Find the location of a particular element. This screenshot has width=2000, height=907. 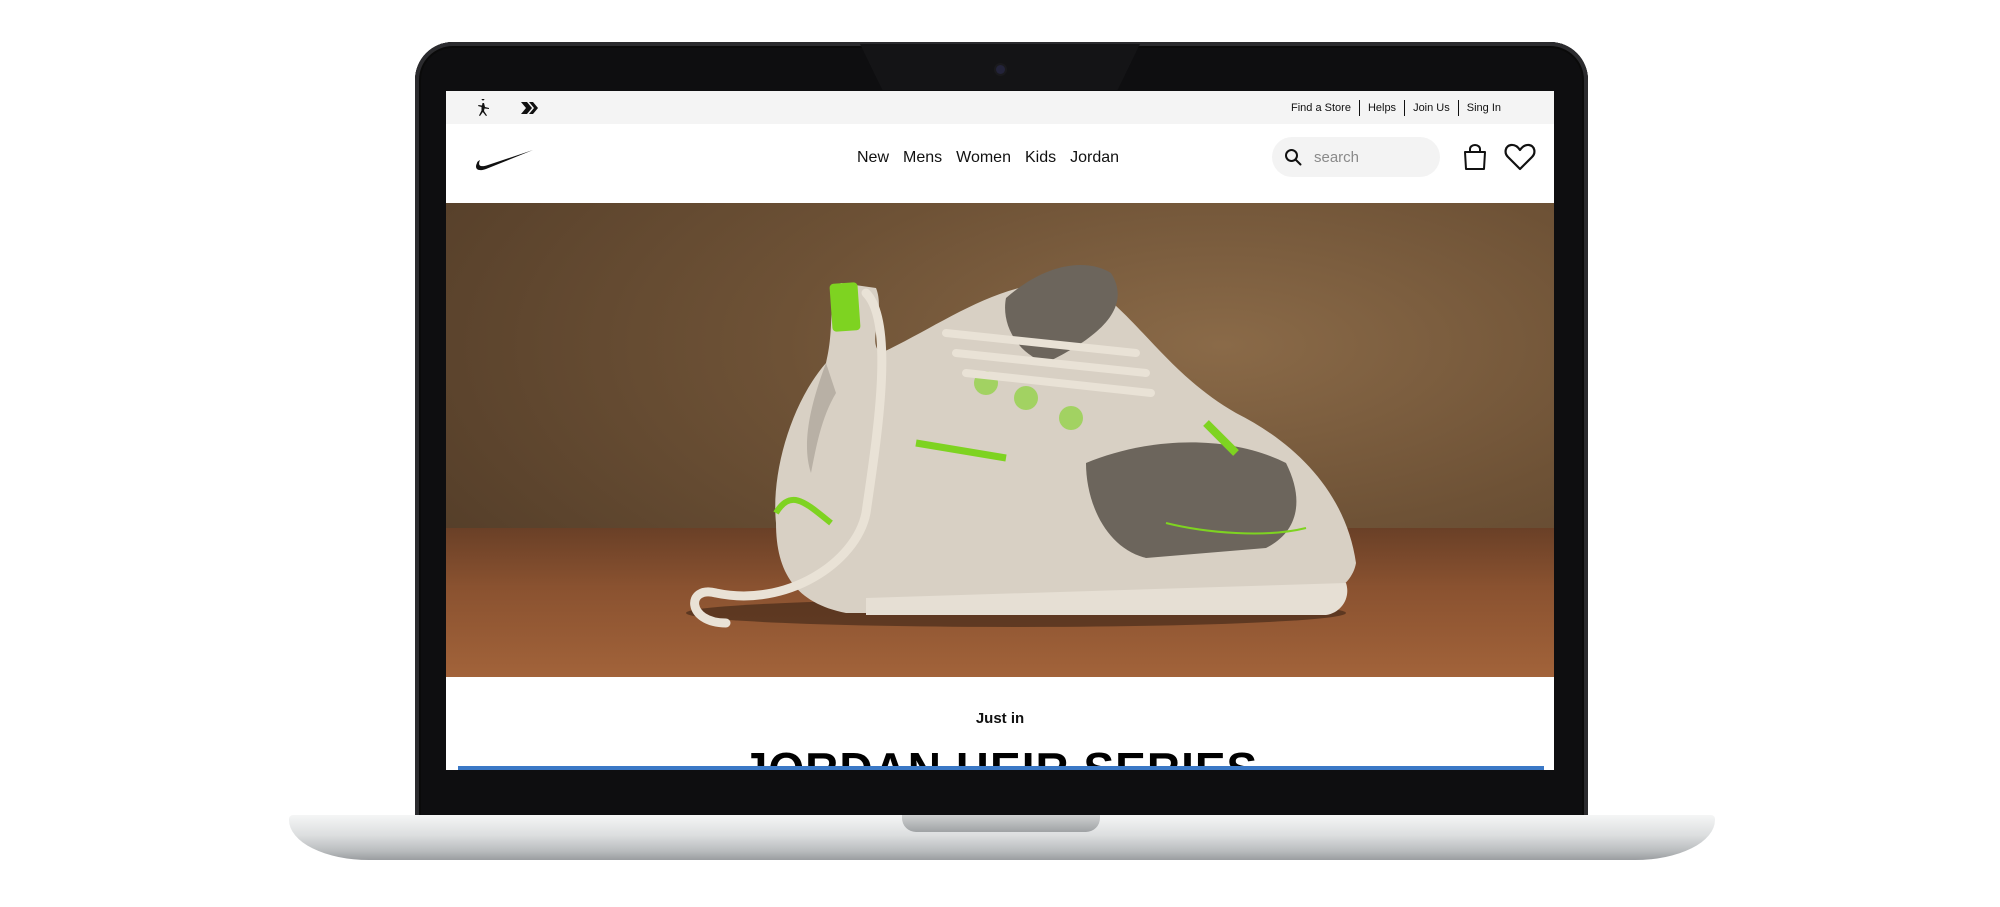

search-box is located at coordinates (1356, 157).